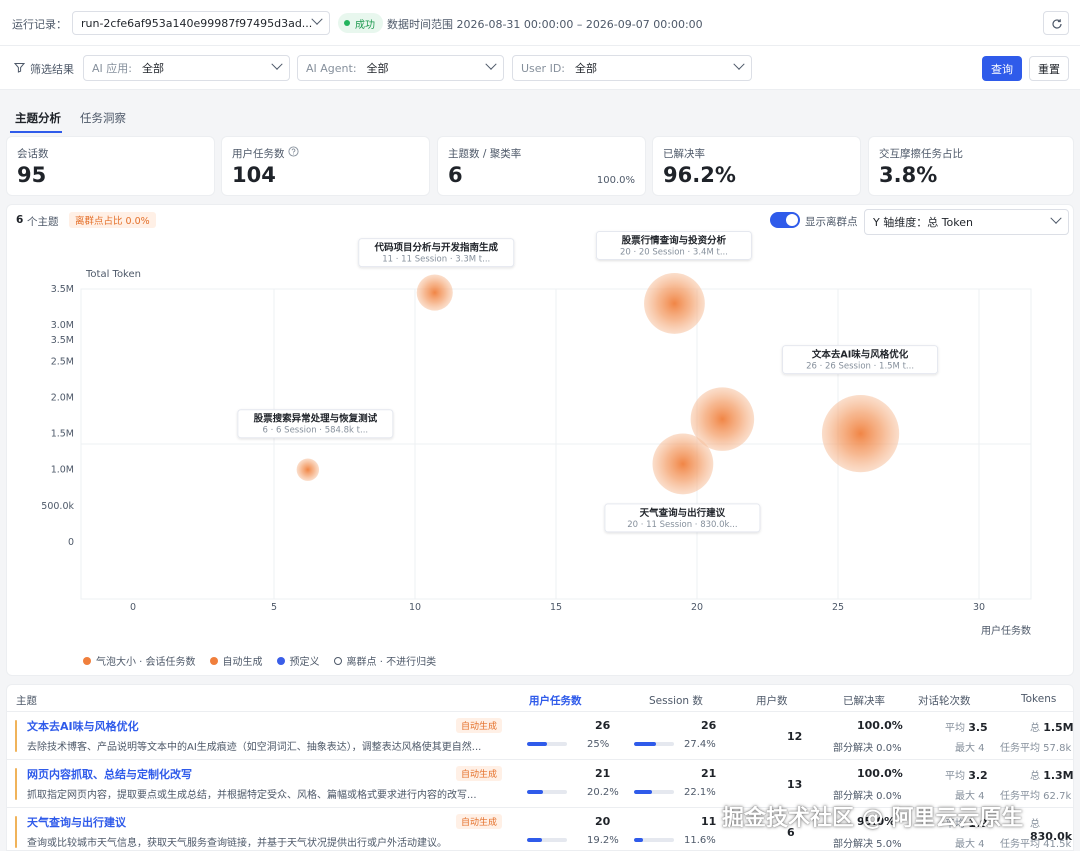  I want to click on user-id-select: User ID: 全部, so click(632, 68).